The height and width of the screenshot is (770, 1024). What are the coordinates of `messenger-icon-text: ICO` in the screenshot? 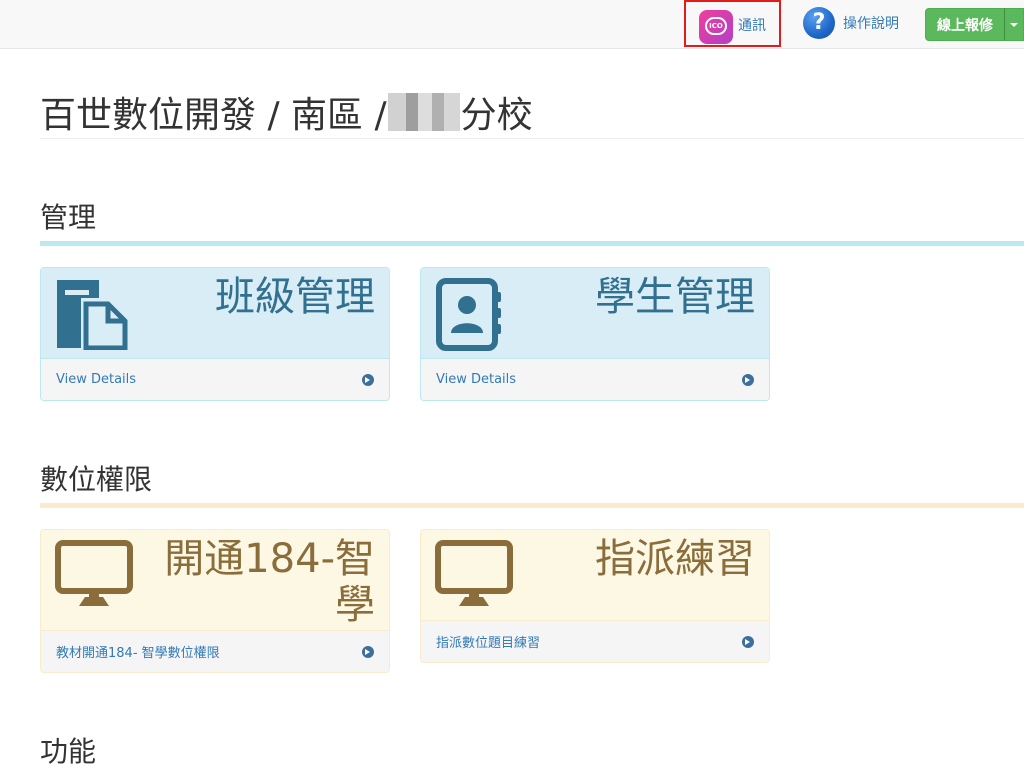 It's located at (716, 26).